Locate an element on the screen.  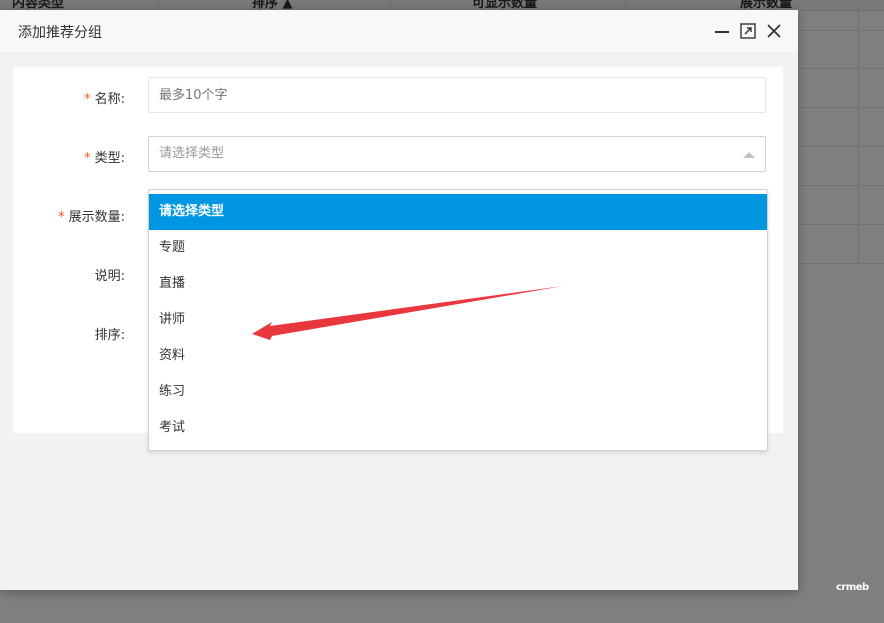
name-label: * 名称: is located at coordinates (62, 97).